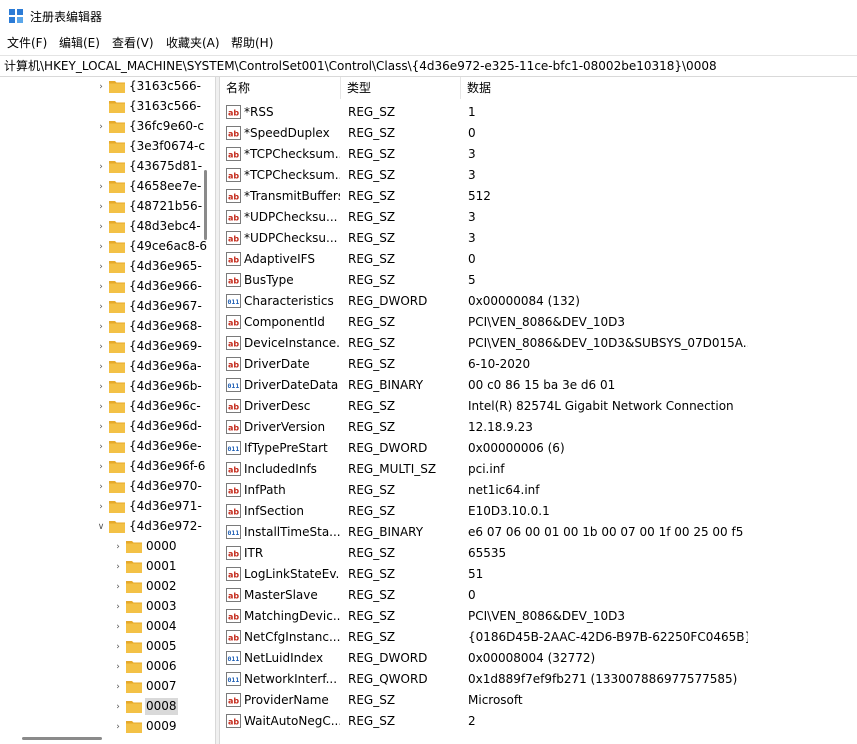 This screenshot has width=857, height=744. Describe the element at coordinates (107, 247) in the screenshot. I see `tree-item: › {49ce6ac8-6` at that location.